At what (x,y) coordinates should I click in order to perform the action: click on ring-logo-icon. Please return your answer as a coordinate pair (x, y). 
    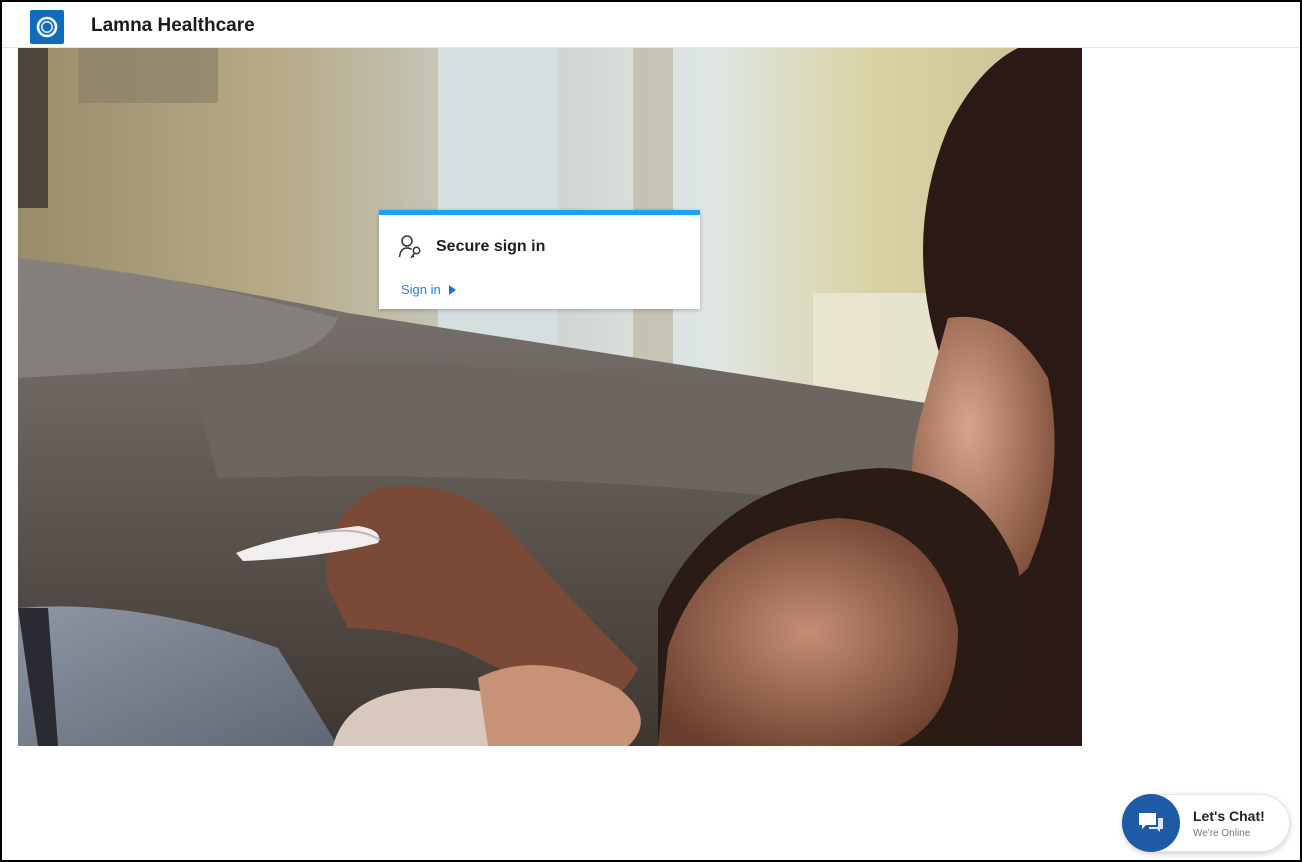
    Looking at the image, I should click on (47, 27).